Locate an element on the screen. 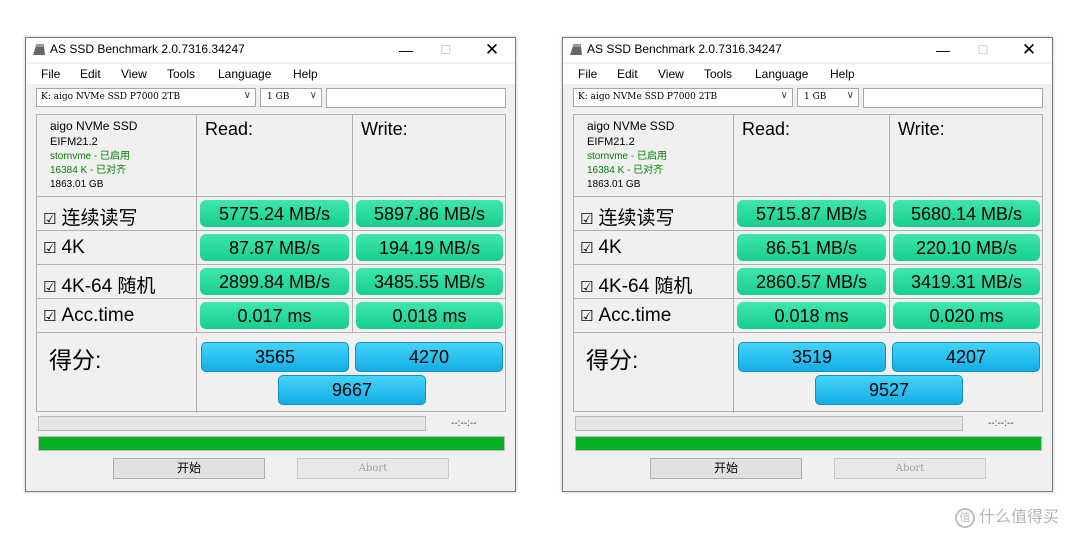 This screenshot has height=535, width=1080. 4k64-write-cell: 3419.31 MB/s is located at coordinates (966, 282).